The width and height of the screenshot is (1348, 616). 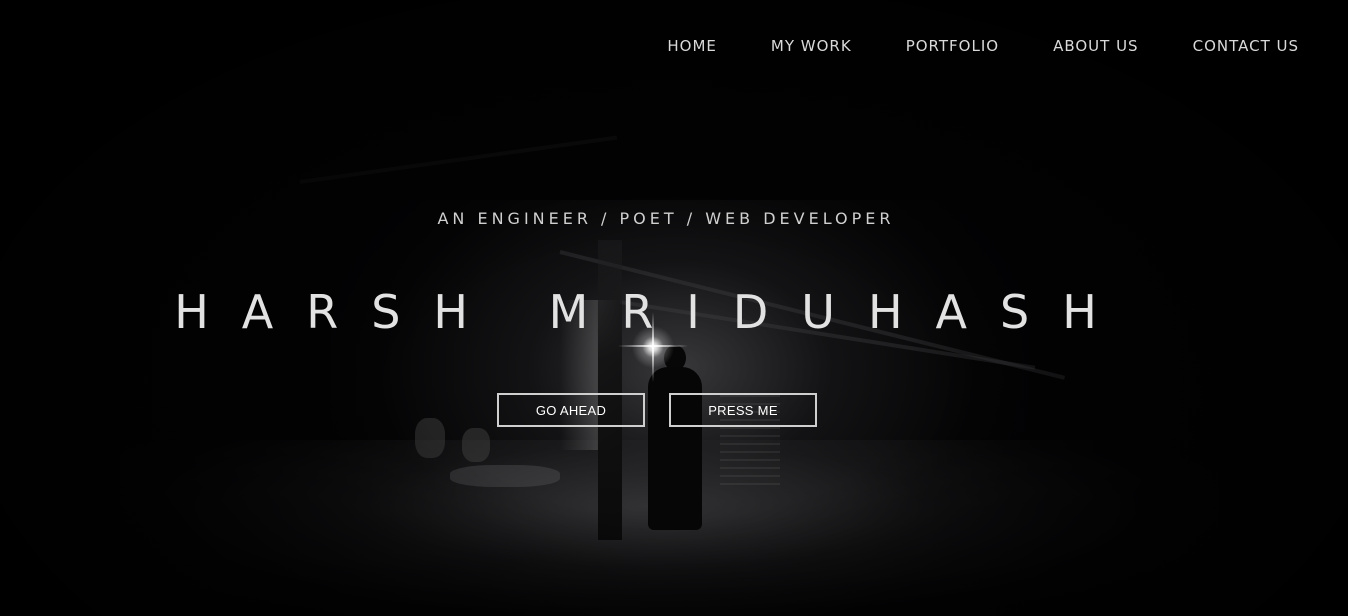 I want to click on hero-buttons: GO AHEAD PRESS ME, so click(x=657, y=410).